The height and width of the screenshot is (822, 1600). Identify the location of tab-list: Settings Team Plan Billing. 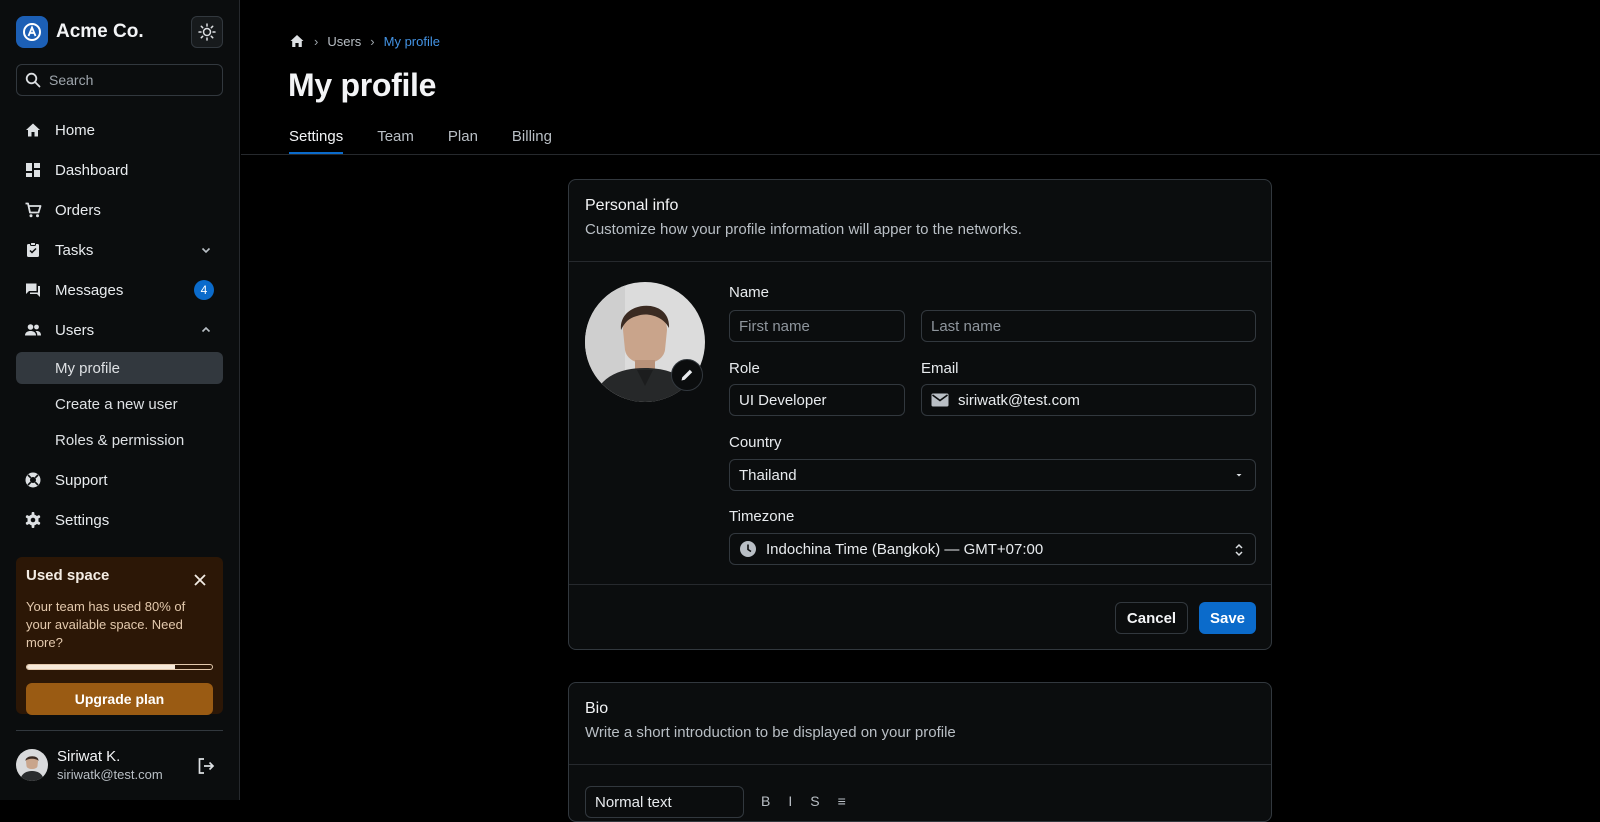
(437, 141).